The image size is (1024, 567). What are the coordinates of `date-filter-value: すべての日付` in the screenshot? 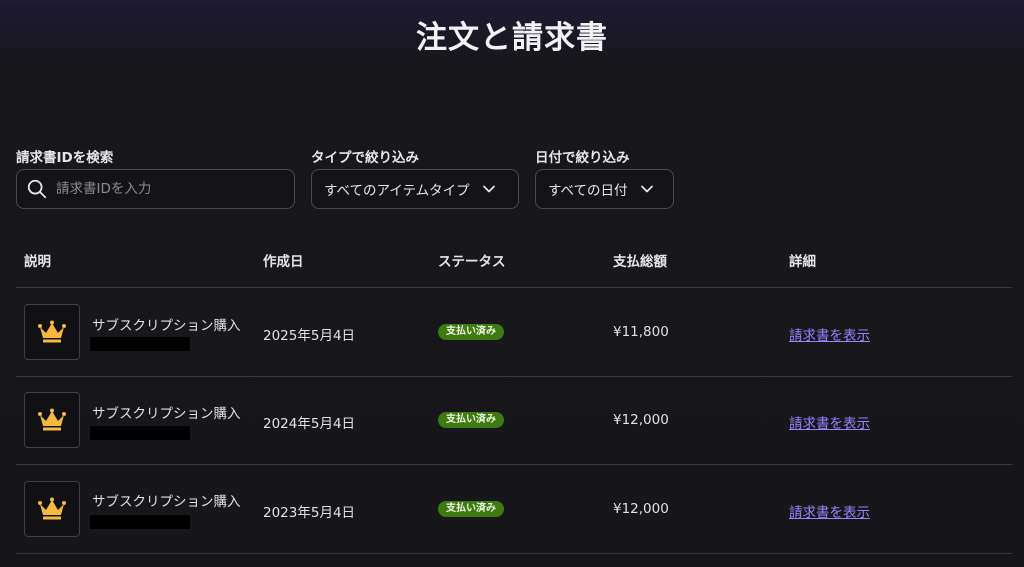 It's located at (588, 191).